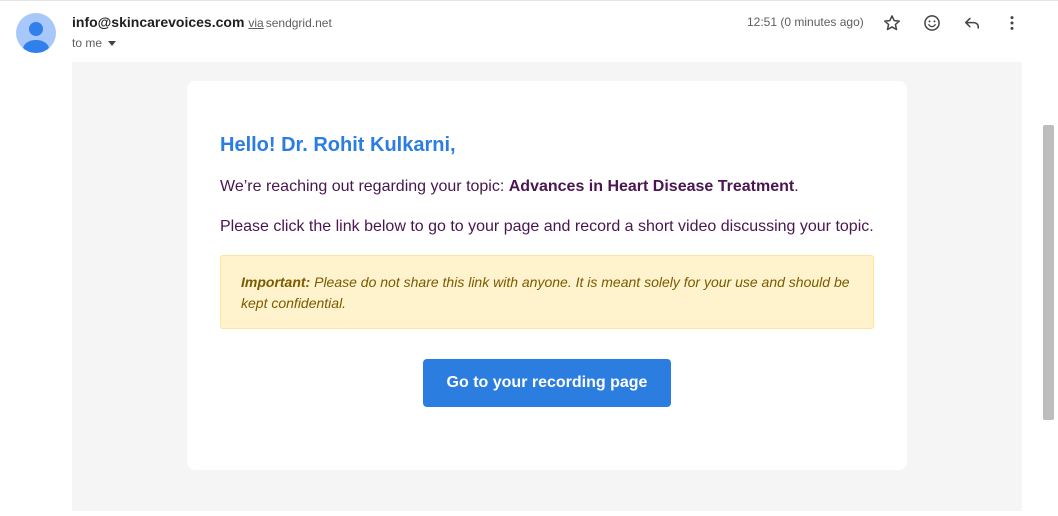 The width and height of the screenshot is (1058, 516). I want to click on chevron-down-icon, so click(112, 43).